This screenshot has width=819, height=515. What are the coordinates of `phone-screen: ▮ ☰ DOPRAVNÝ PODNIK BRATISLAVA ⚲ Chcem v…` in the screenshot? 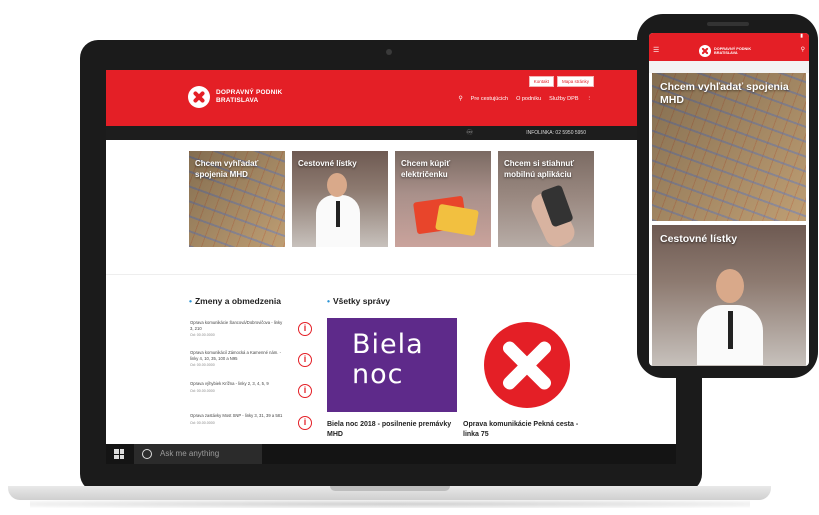 It's located at (729, 199).